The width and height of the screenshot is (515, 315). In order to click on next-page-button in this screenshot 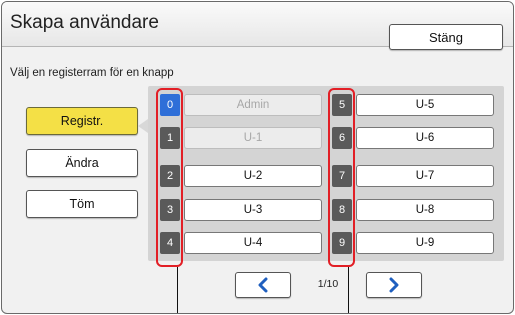, I will do `click(394, 285)`.